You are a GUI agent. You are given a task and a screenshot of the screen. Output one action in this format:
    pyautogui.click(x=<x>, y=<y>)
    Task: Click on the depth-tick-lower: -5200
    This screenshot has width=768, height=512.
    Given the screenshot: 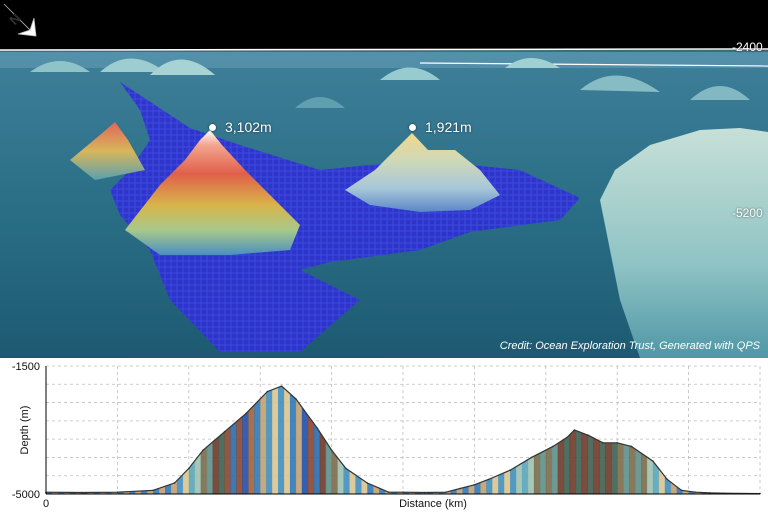 What is the action you would take?
    pyautogui.click(x=747, y=213)
    